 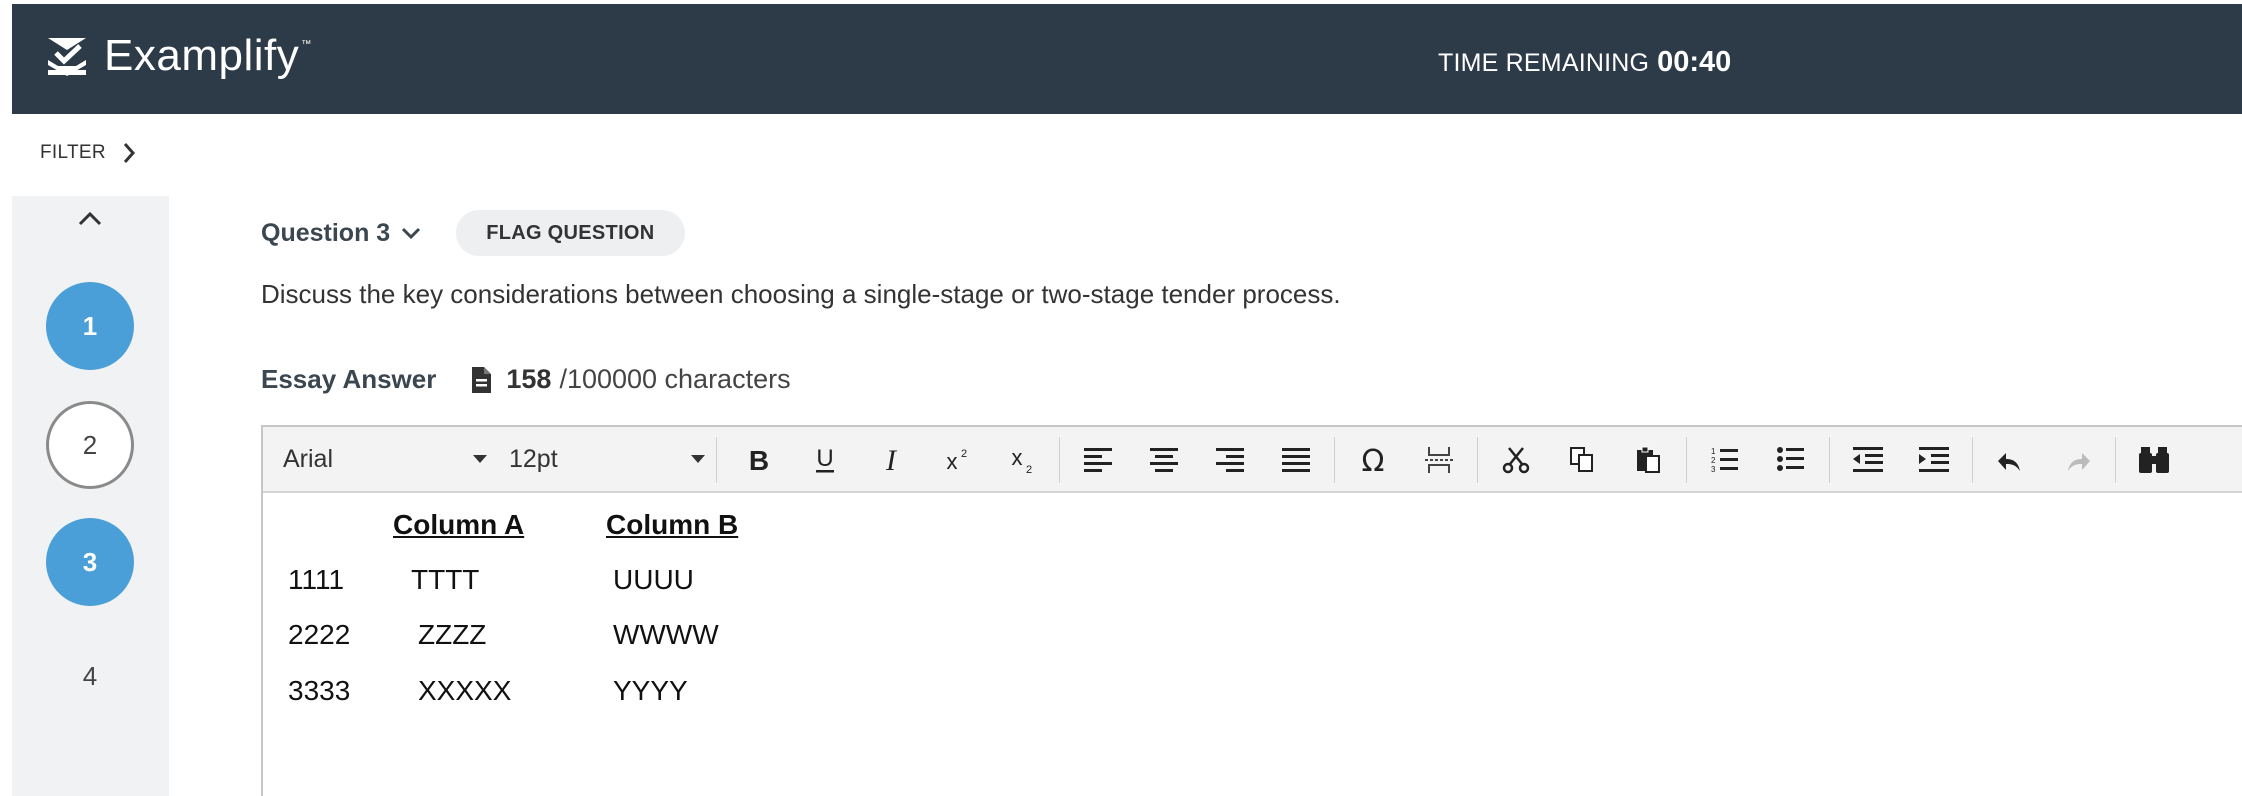 I want to click on svg-text: B, so click(x=759, y=460).